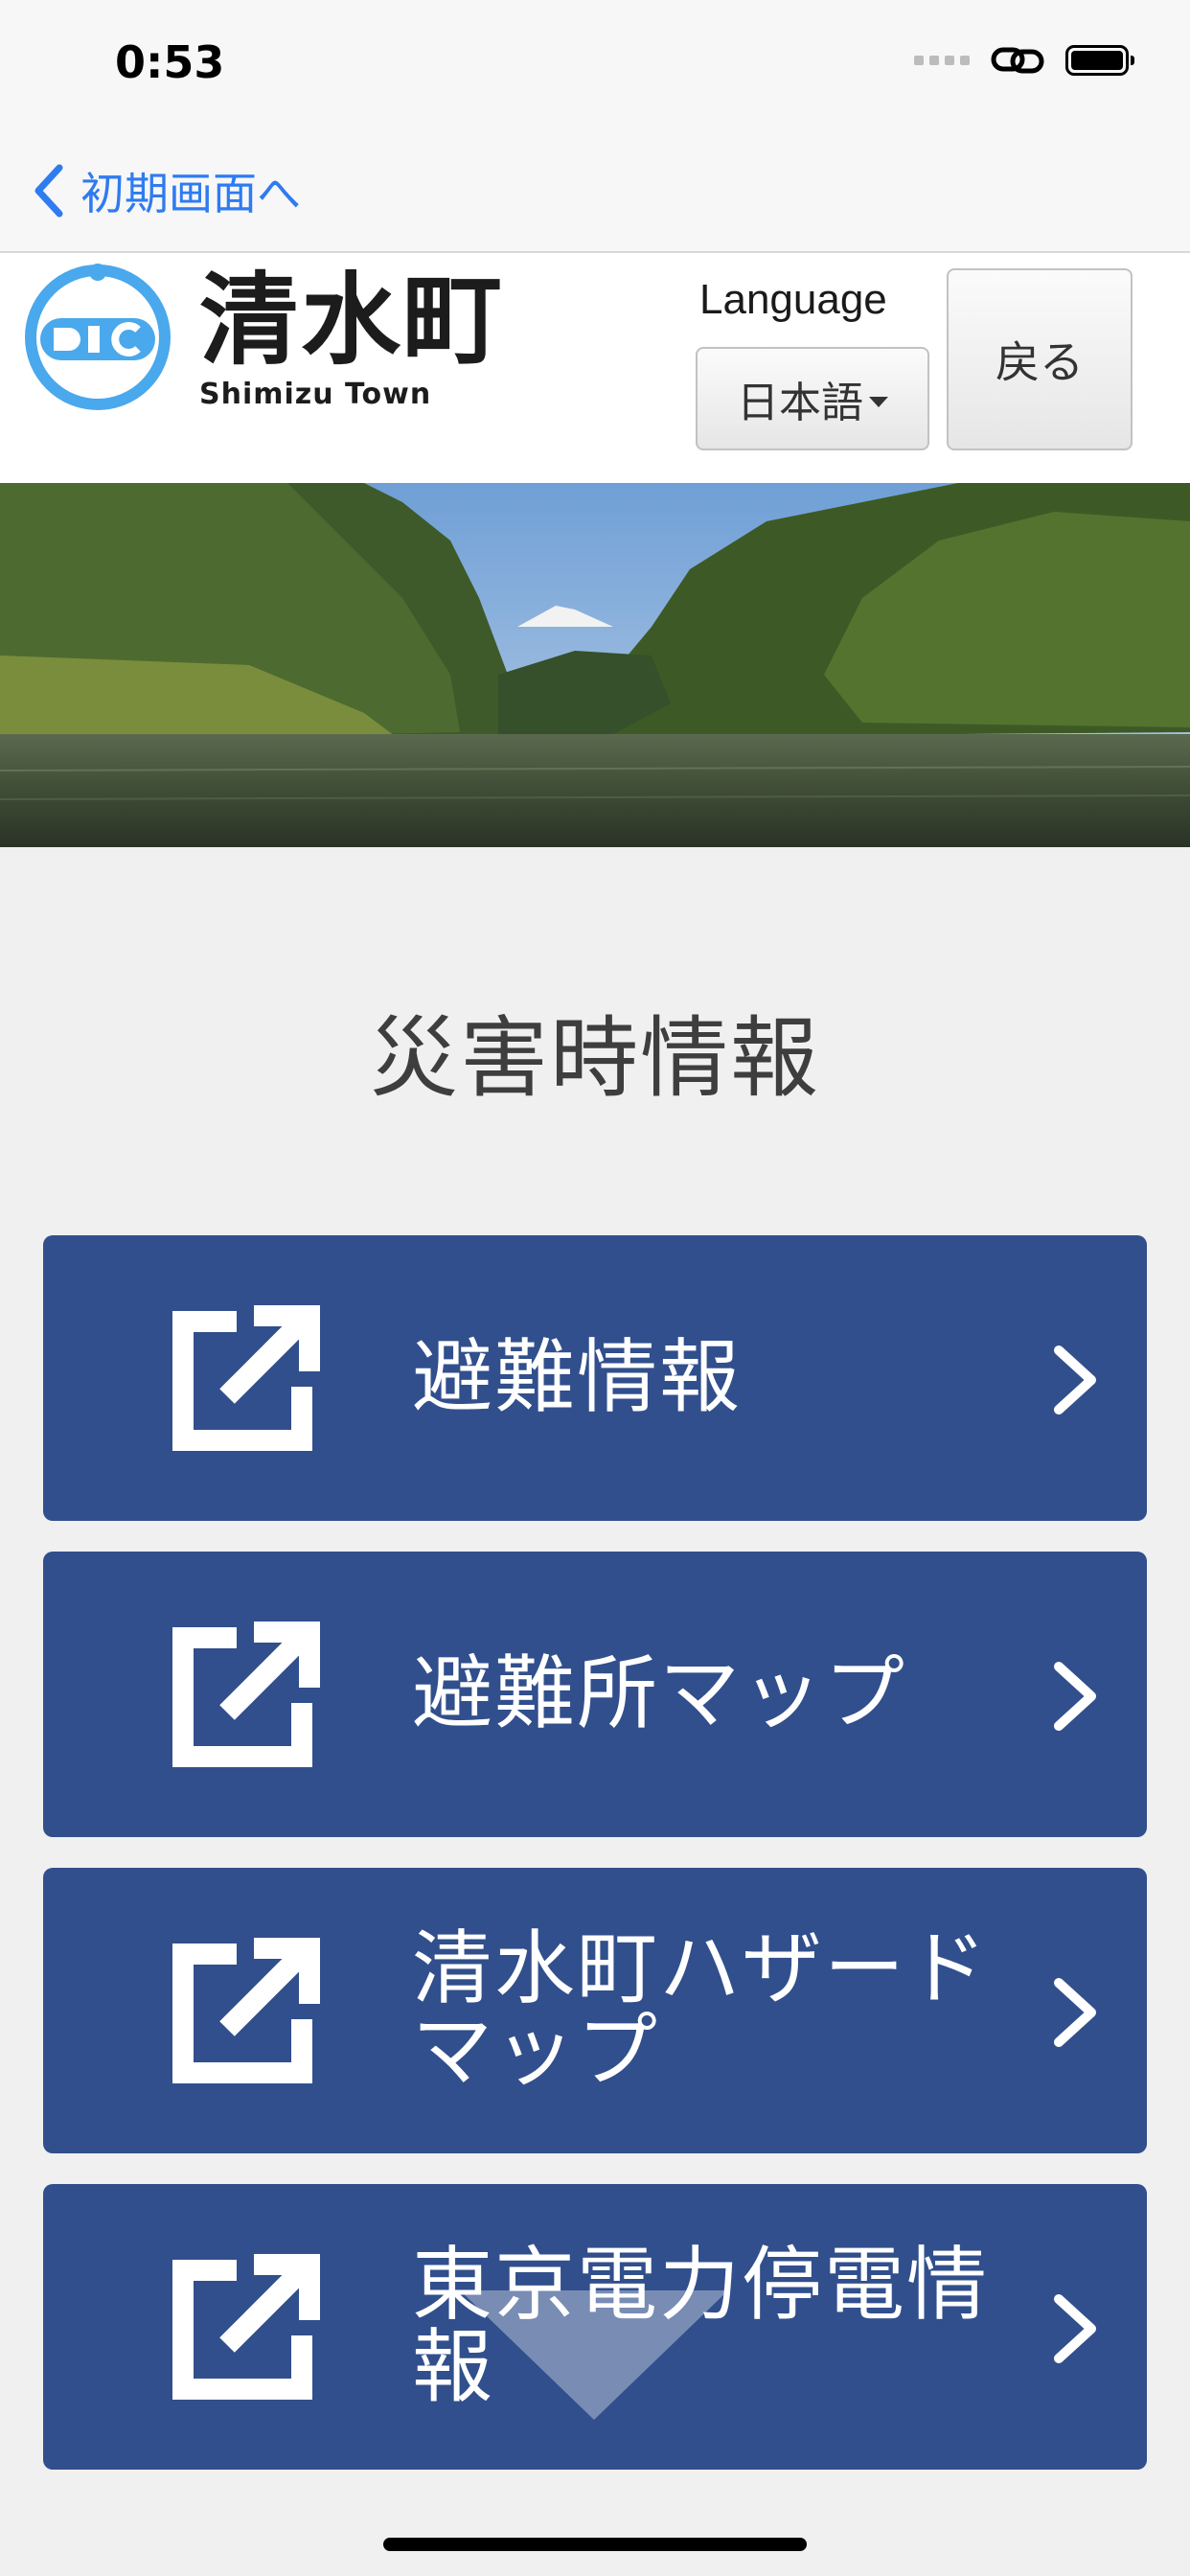  Describe the element at coordinates (942, 60) in the screenshot. I see `signal-dots-icon` at that location.